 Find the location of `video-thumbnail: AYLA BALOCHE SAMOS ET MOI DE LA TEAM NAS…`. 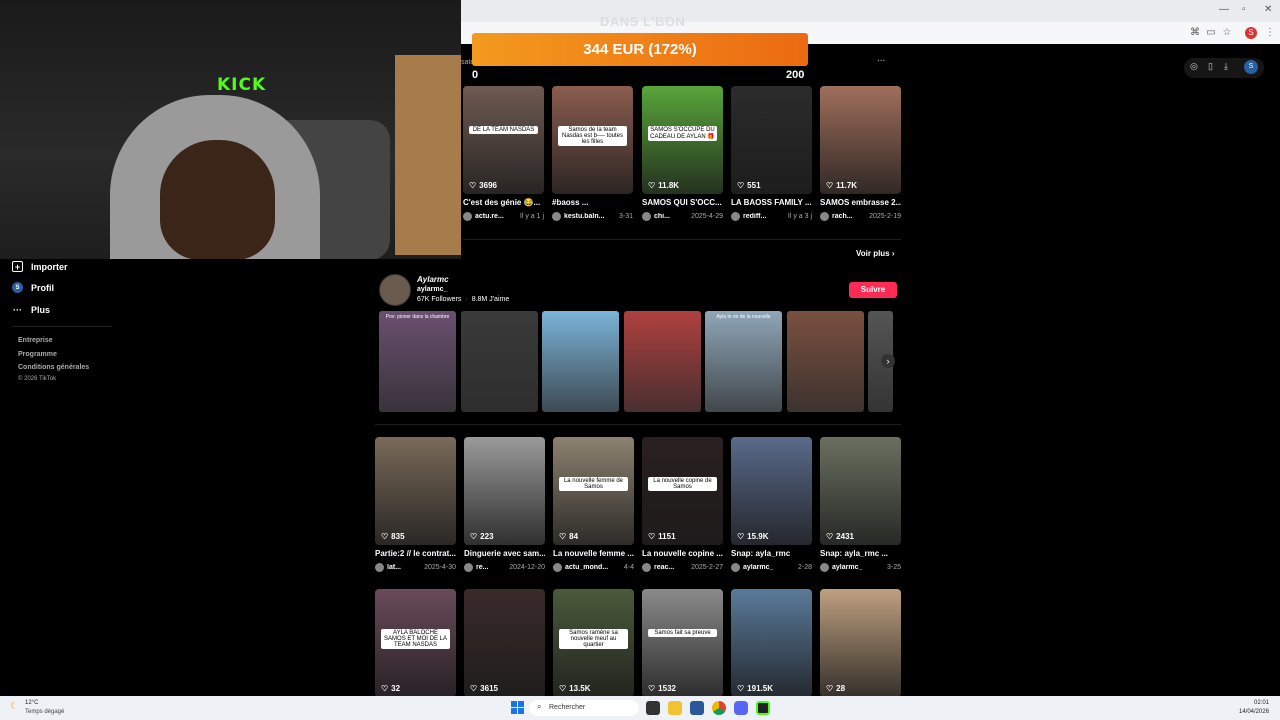

video-thumbnail: AYLA BALOCHE SAMOS ET MOI DE LA TEAM NAS… is located at coordinates (415, 643).